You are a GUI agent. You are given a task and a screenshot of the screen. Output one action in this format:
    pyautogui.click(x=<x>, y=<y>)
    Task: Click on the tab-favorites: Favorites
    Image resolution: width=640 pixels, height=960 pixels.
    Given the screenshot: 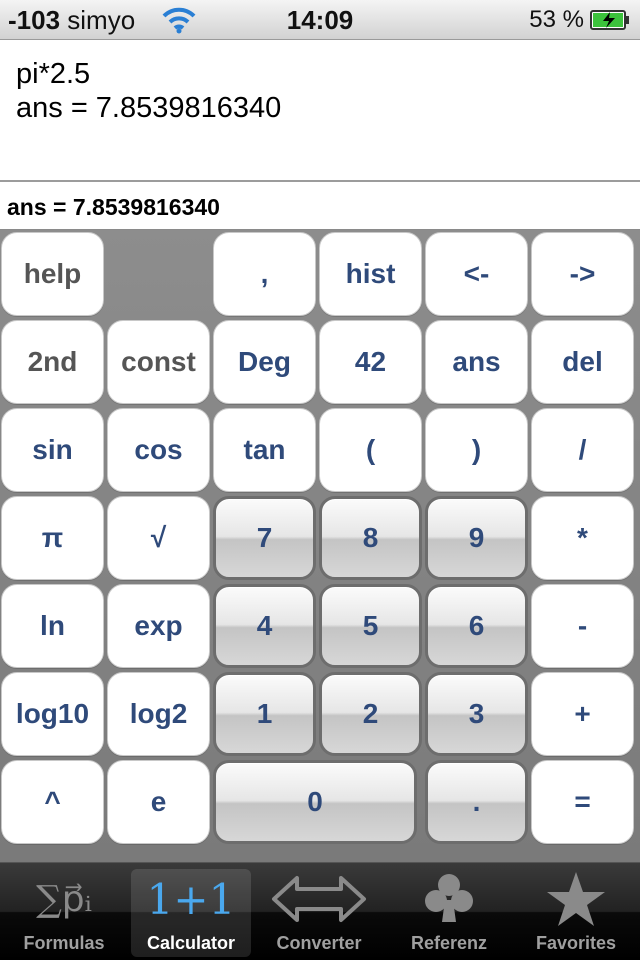 What is the action you would take?
    pyautogui.click(x=576, y=913)
    